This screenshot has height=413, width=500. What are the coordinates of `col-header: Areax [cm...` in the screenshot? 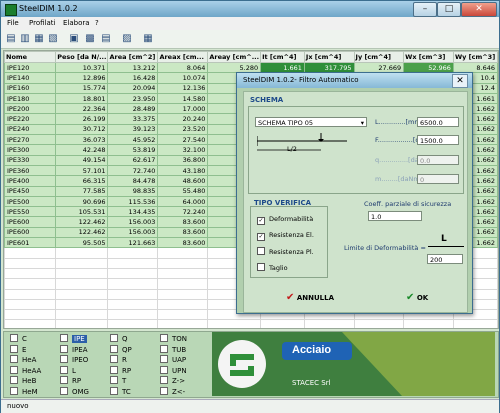 It's located at (183, 57).